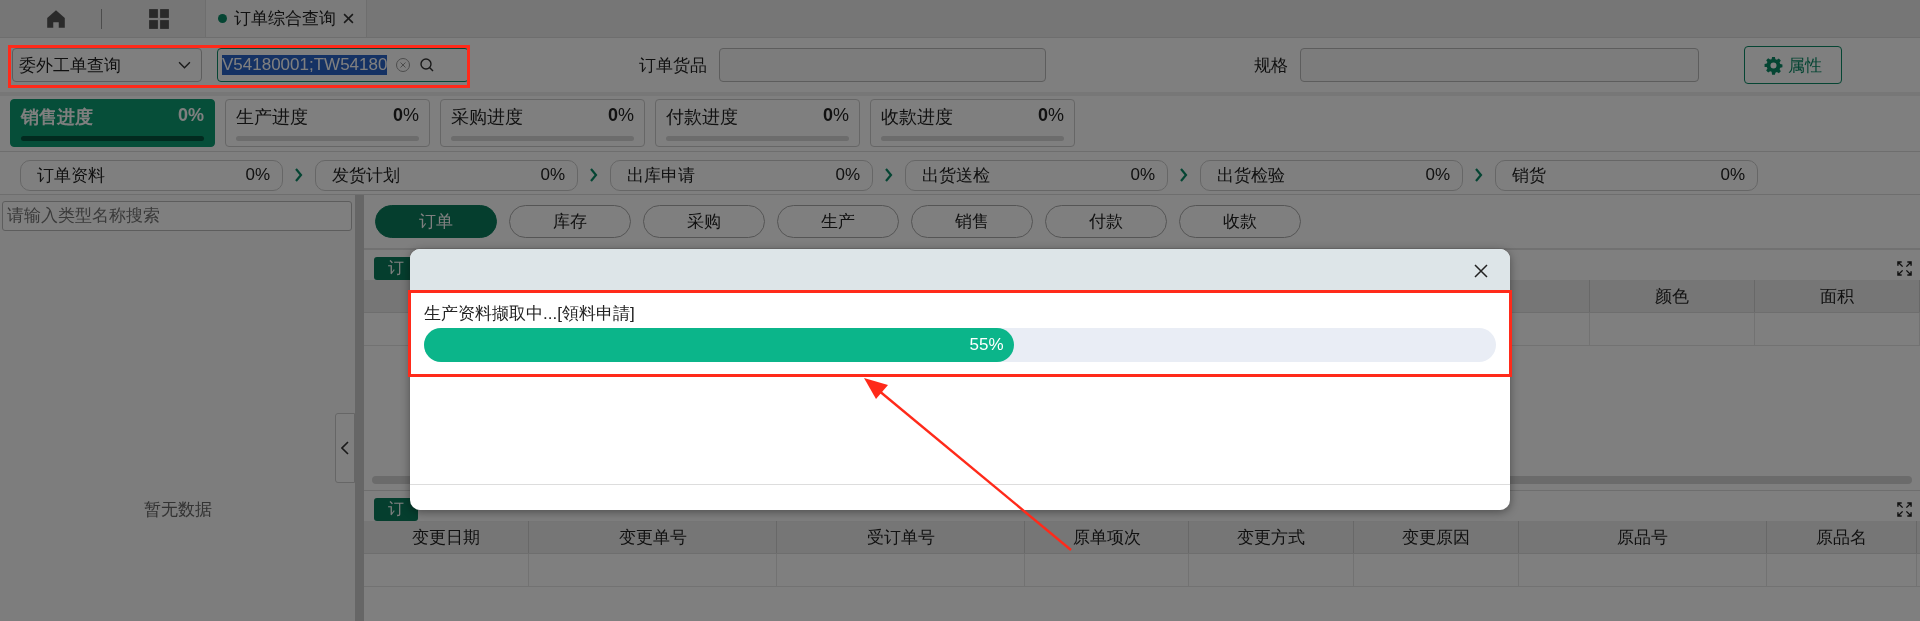  I want to click on caret-icon, so click(184, 65).